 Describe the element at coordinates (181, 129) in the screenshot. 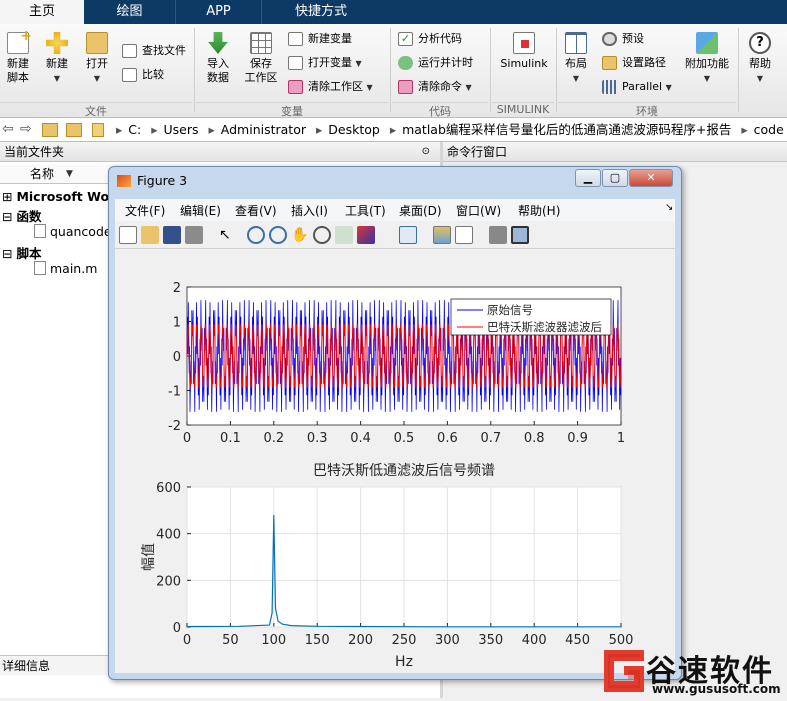

I see `crumb: Users` at that location.